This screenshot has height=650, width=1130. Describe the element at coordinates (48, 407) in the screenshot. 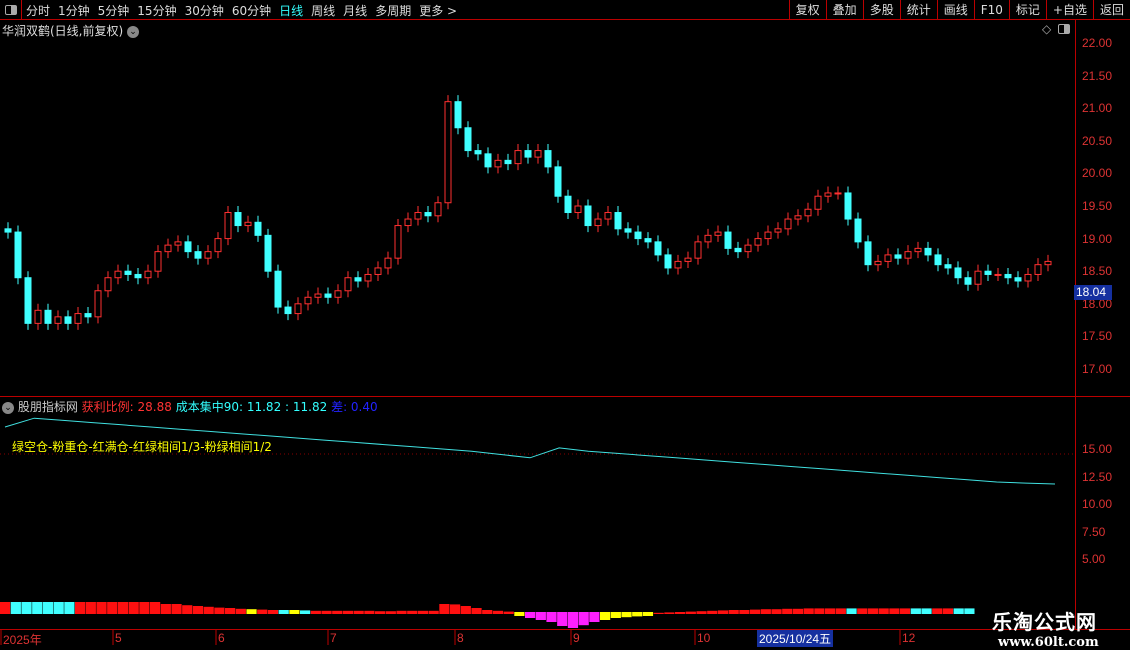

I see `indicator-name: 股朋指标网` at that location.